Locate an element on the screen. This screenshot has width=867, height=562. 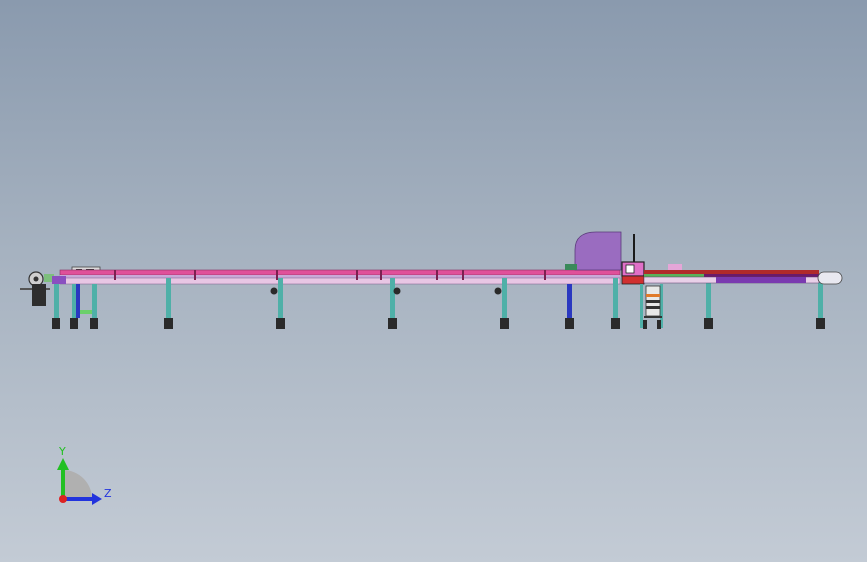
guard-base-left is located at coordinates (571, 267).